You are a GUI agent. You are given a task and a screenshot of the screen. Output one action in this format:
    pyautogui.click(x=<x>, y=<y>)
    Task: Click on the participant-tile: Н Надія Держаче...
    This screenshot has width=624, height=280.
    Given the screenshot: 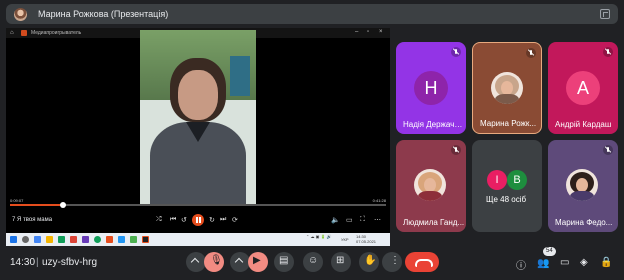 What is the action you would take?
    pyautogui.click(x=431, y=88)
    